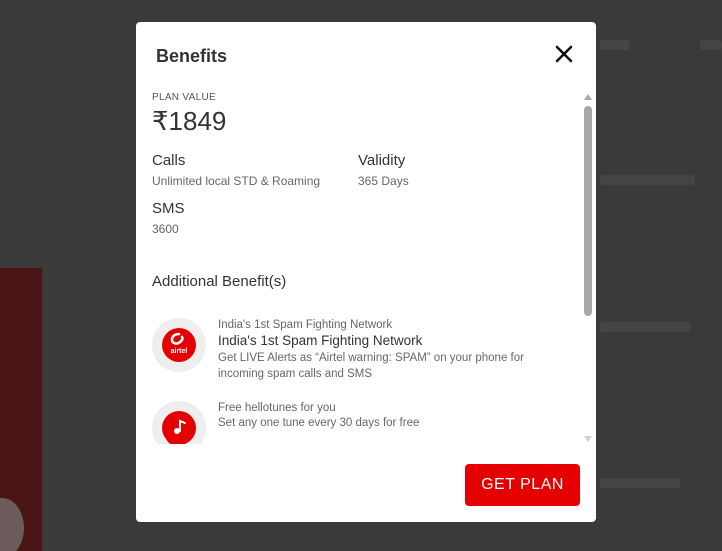 This screenshot has height=551, width=722. Describe the element at coordinates (305, 325) in the screenshot. I see `benefit-subtitle: India's 1st Spam Fighting Network` at that location.